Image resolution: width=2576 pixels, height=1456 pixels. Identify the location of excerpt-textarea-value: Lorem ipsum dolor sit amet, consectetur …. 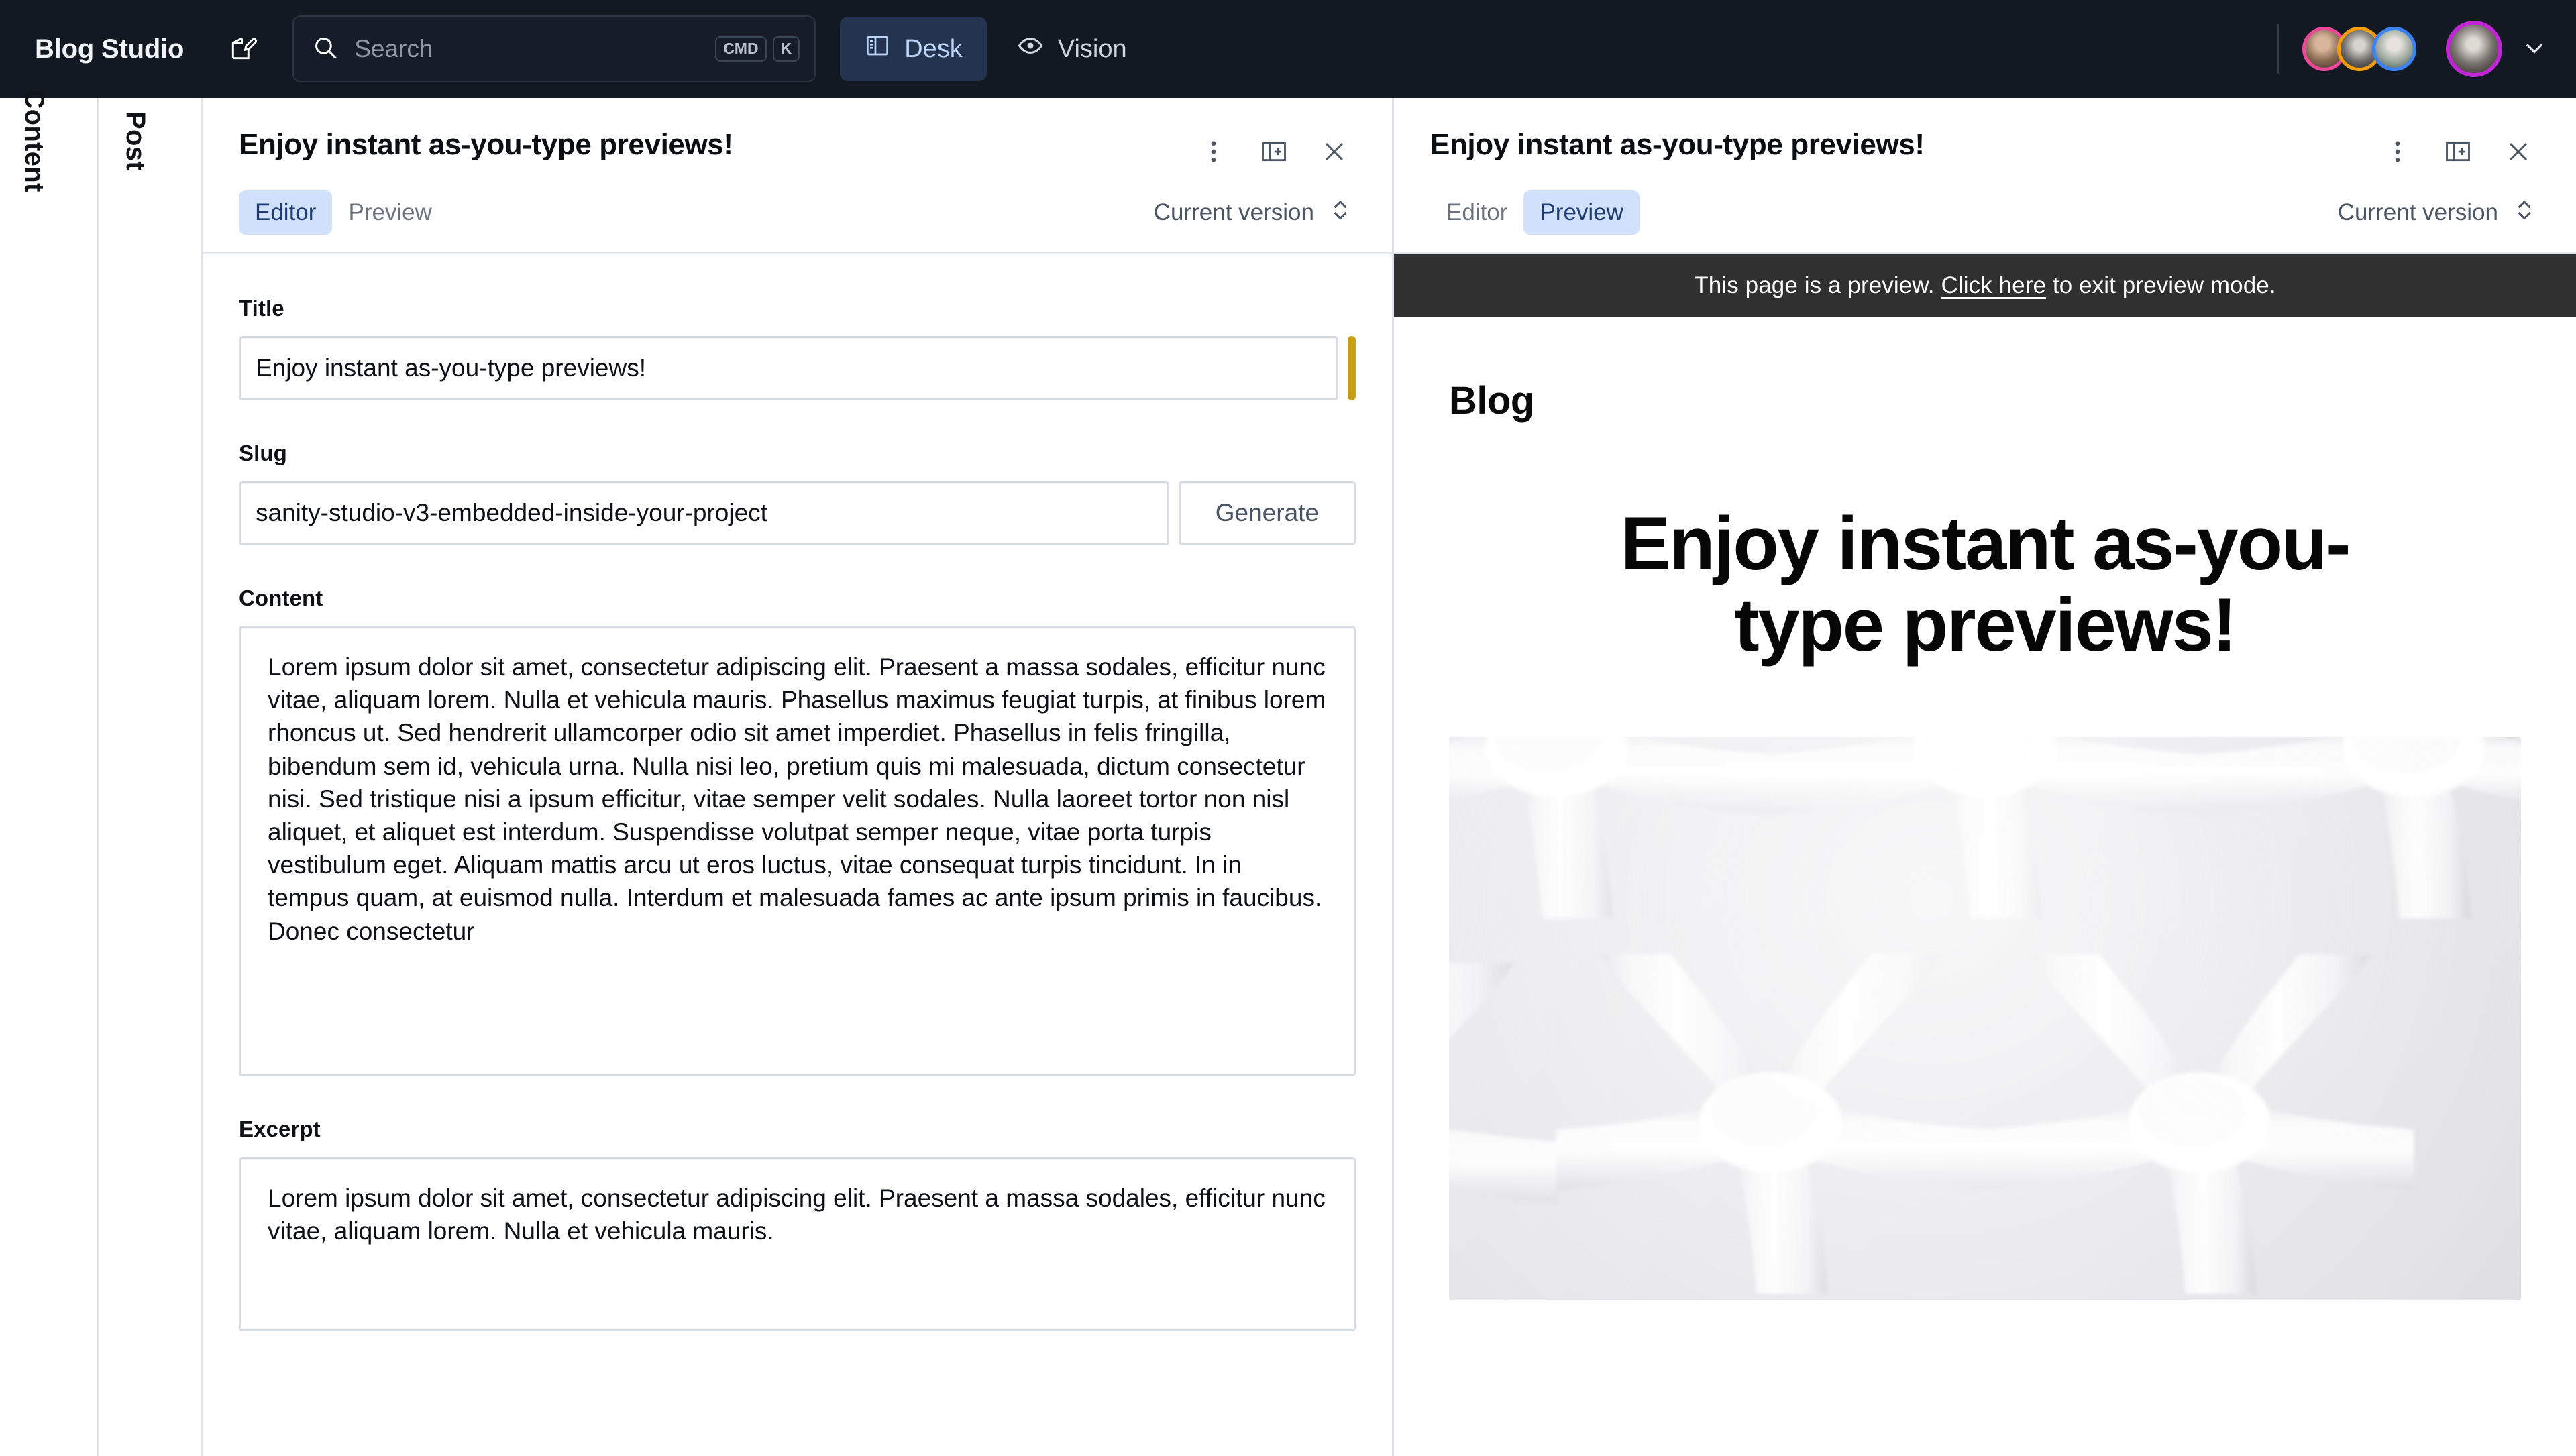
(797, 1214).